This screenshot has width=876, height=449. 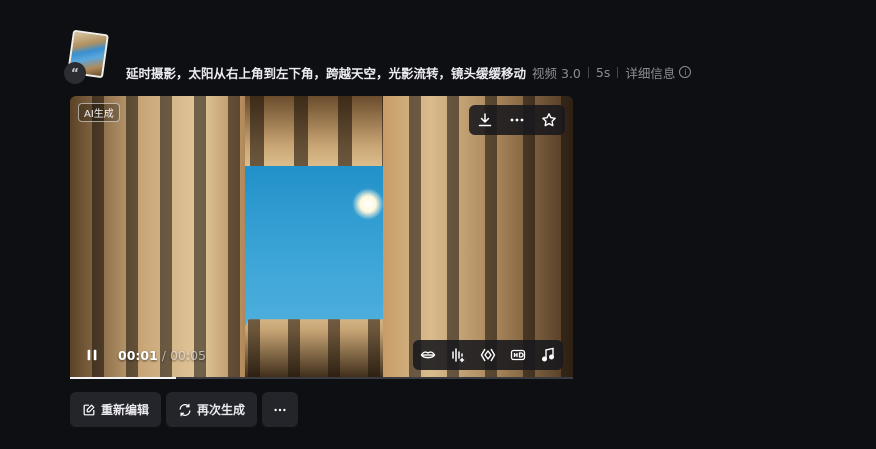 I want to click on pause-button, so click(x=92, y=355).